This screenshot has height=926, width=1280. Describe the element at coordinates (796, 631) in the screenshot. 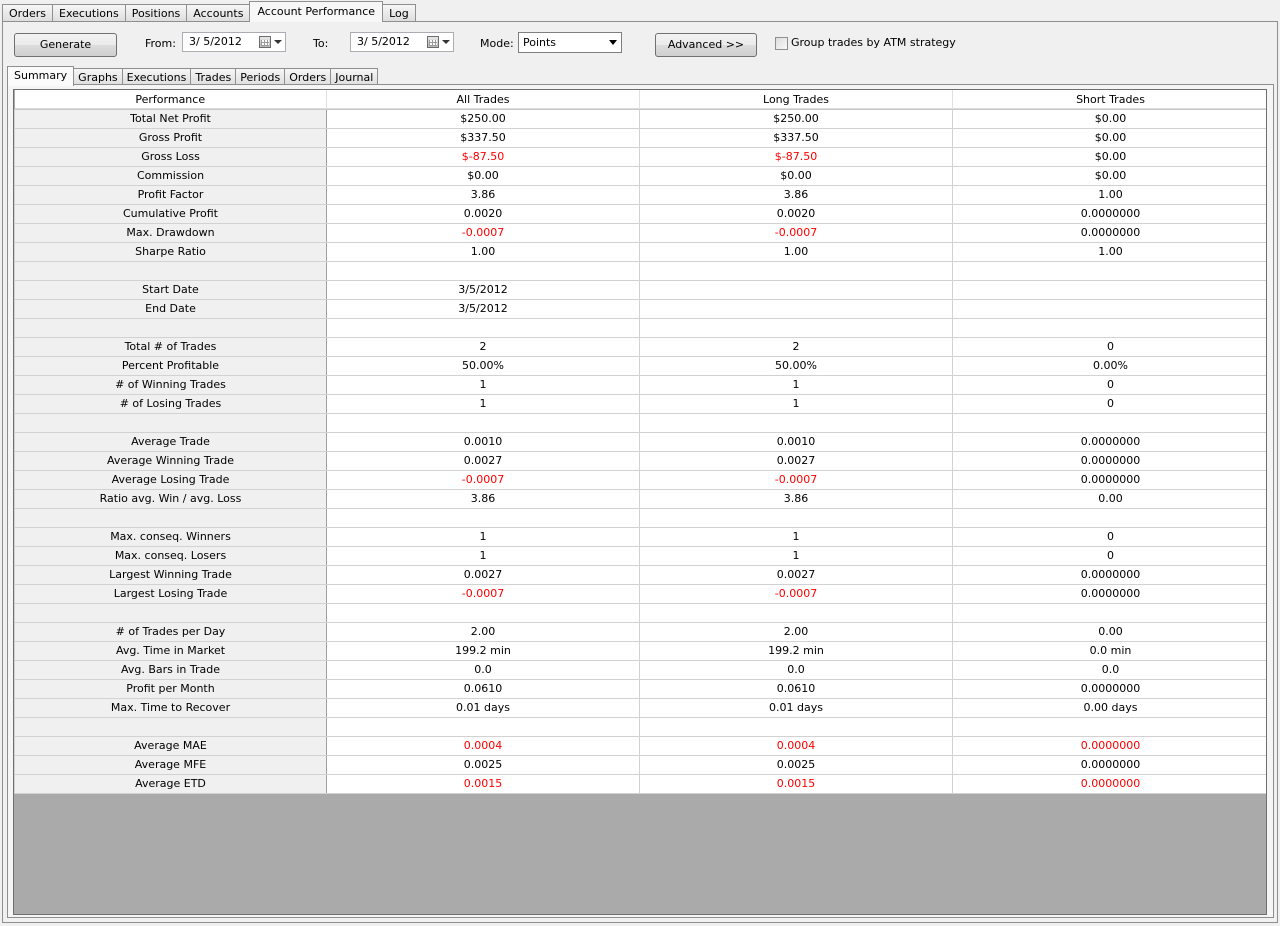

I see `long-trades-value: 2.00` at that location.